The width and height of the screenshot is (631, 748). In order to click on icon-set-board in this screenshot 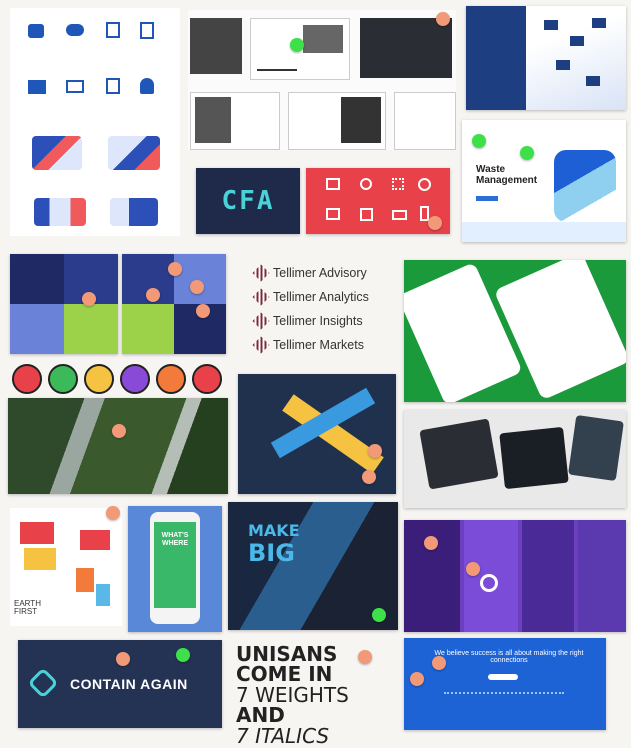, I will do `click(95, 122)`.